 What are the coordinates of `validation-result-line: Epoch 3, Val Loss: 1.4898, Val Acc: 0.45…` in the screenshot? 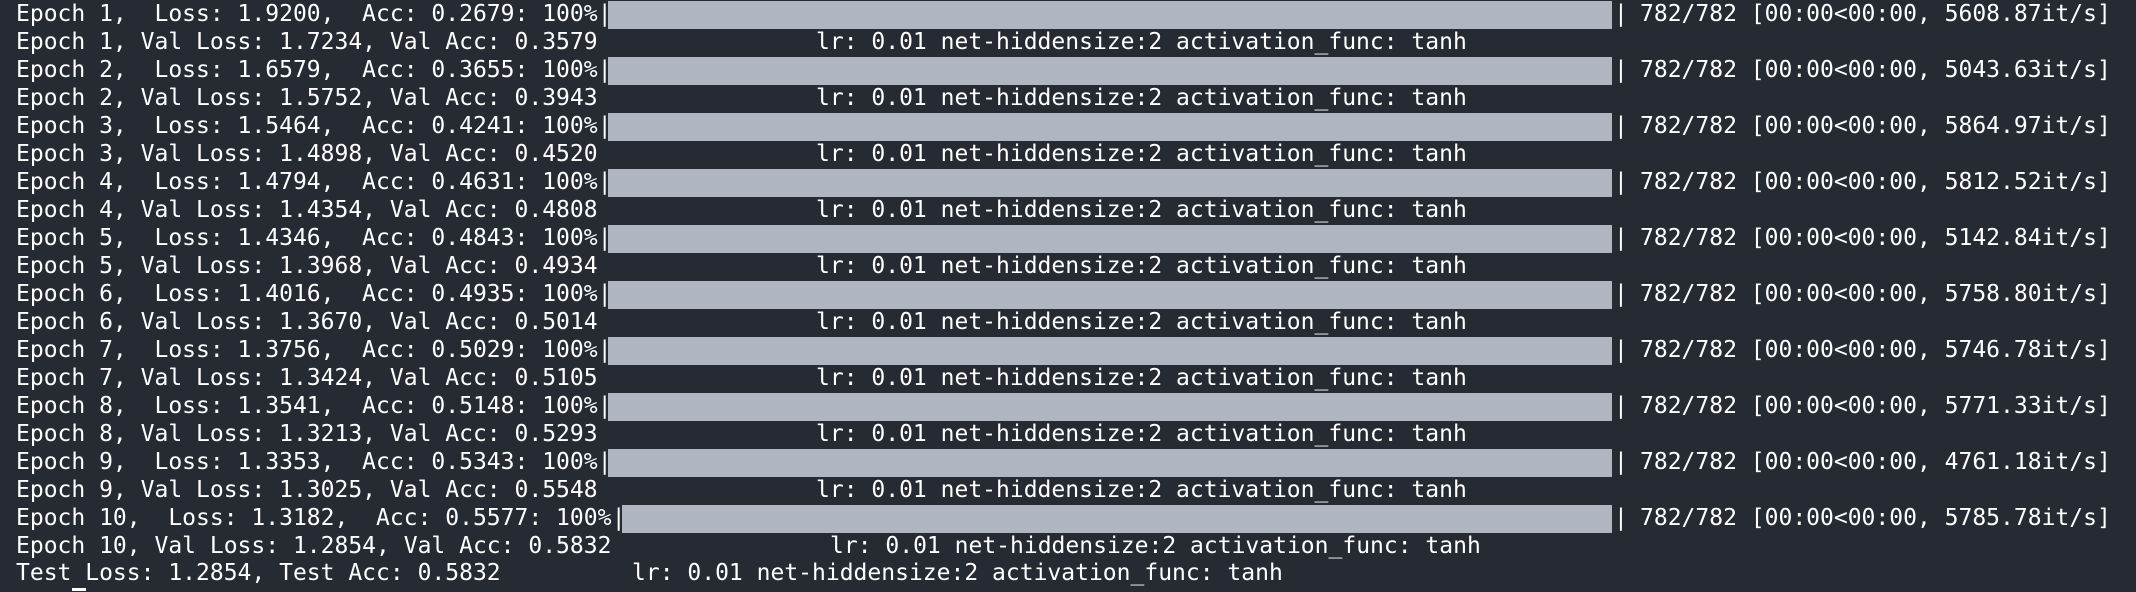 It's located at (307, 154).